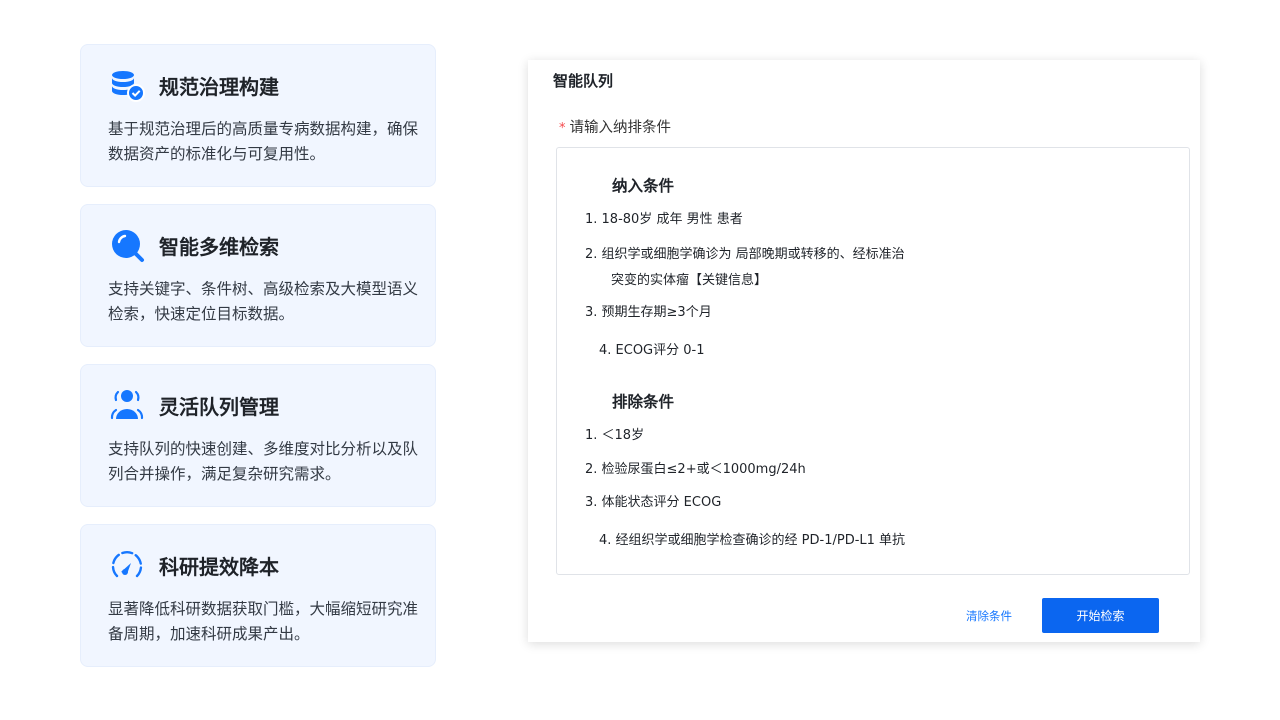  What do you see at coordinates (643, 402) in the screenshot?
I see `exclusion-title: 排除条件` at bounding box center [643, 402].